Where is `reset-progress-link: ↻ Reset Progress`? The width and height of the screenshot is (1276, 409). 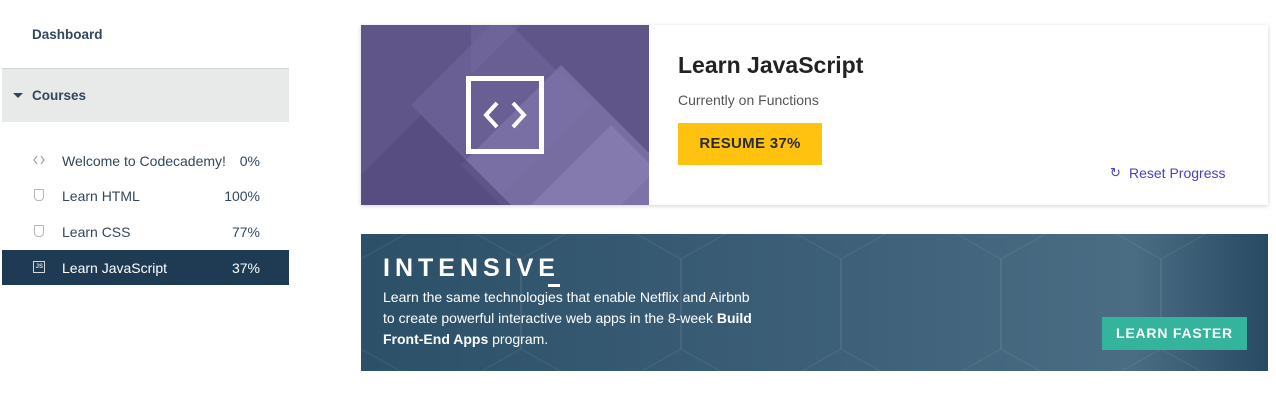
reset-progress-link: ↻ Reset Progress is located at coordinates (1167, 173).